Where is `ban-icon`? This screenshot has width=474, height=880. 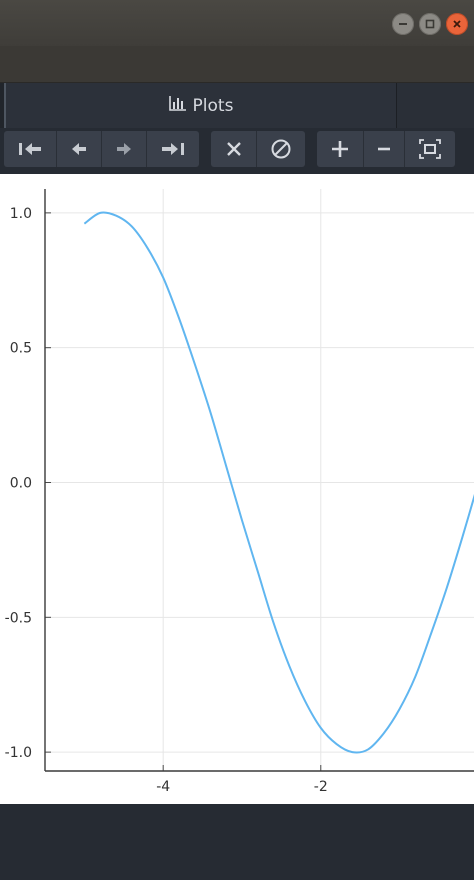
ban-icon is located at coordinates (281, 149).